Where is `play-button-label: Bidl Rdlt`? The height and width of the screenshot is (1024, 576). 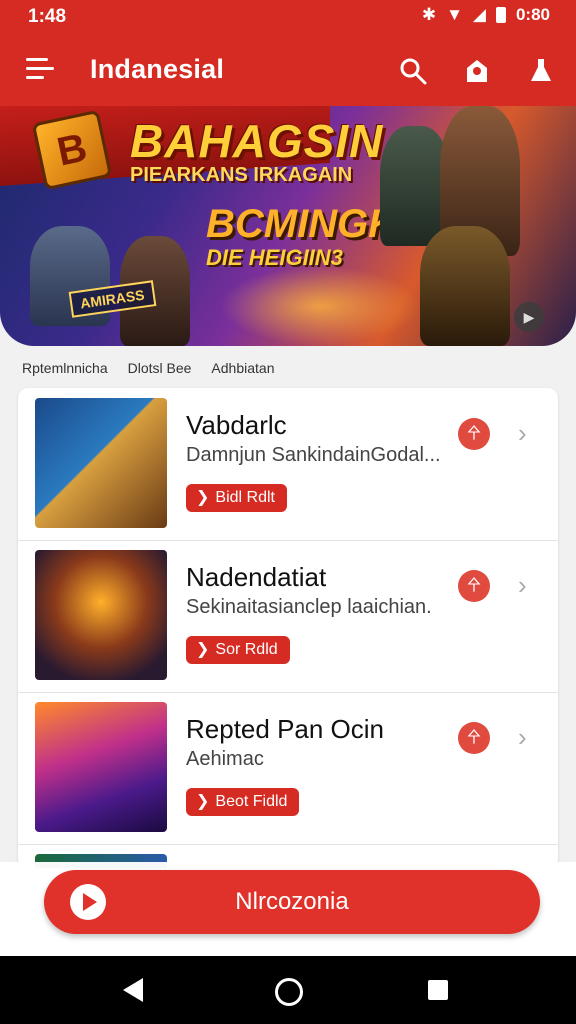
play-button-label: Bidl Rdlt is located at coordinates (245, 497).